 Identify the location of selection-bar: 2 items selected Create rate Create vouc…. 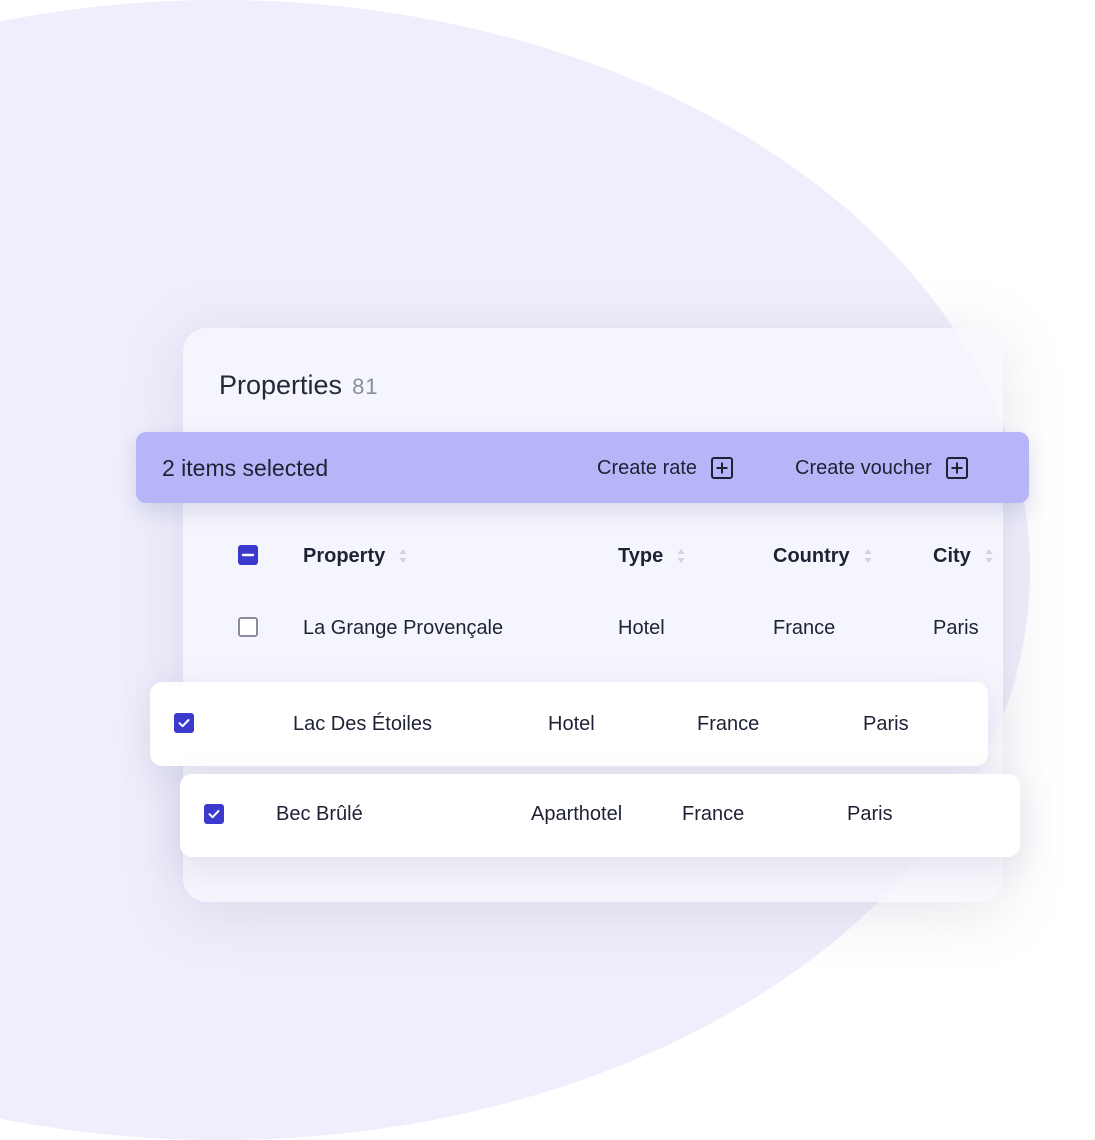
(582, 467).